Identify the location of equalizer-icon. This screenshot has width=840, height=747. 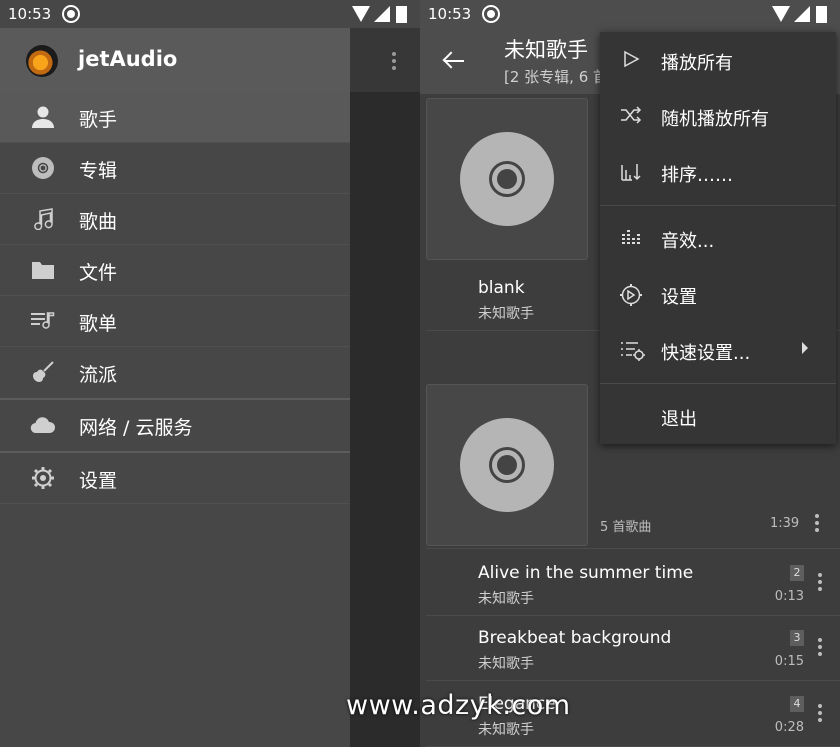
(631, 239).